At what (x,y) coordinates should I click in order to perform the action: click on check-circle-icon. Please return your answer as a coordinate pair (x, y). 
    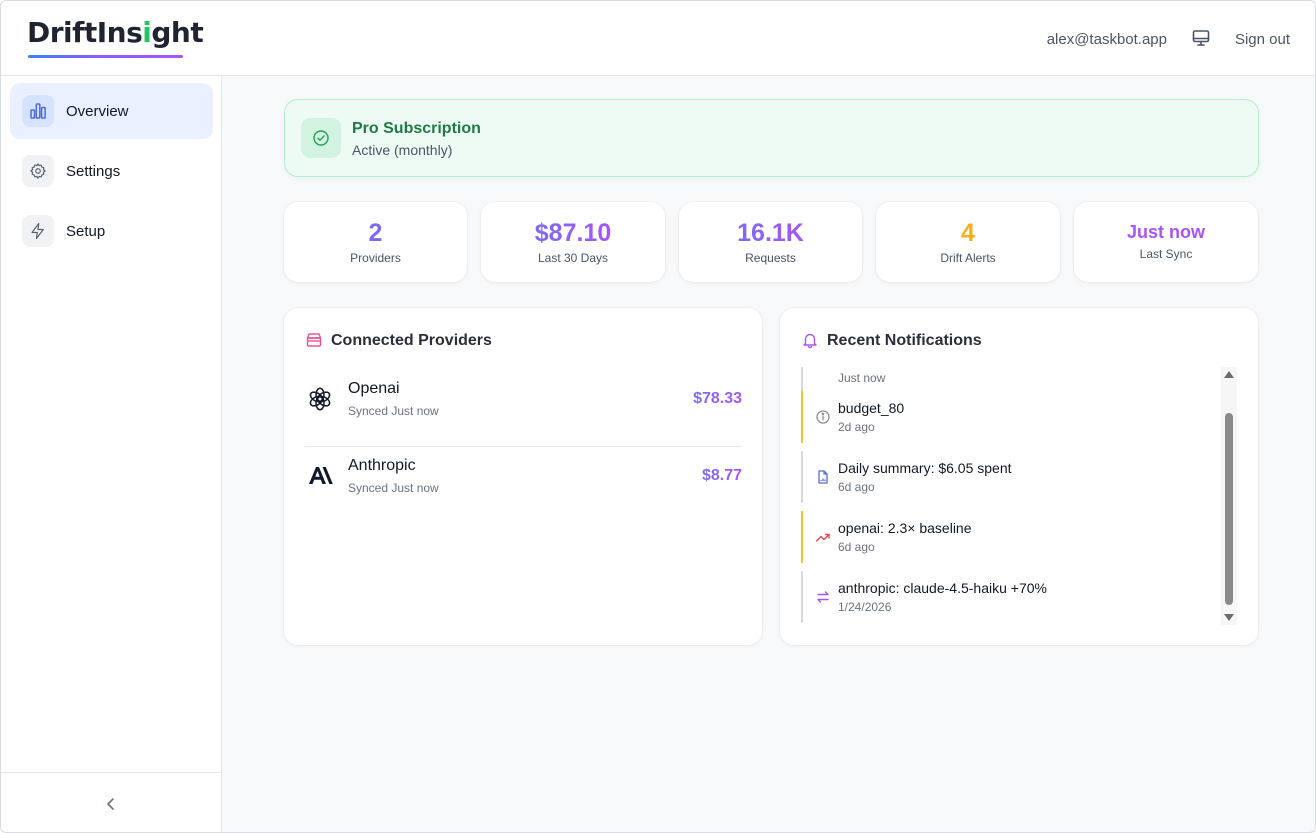
    Looking at the image, I should click on (321, 138).